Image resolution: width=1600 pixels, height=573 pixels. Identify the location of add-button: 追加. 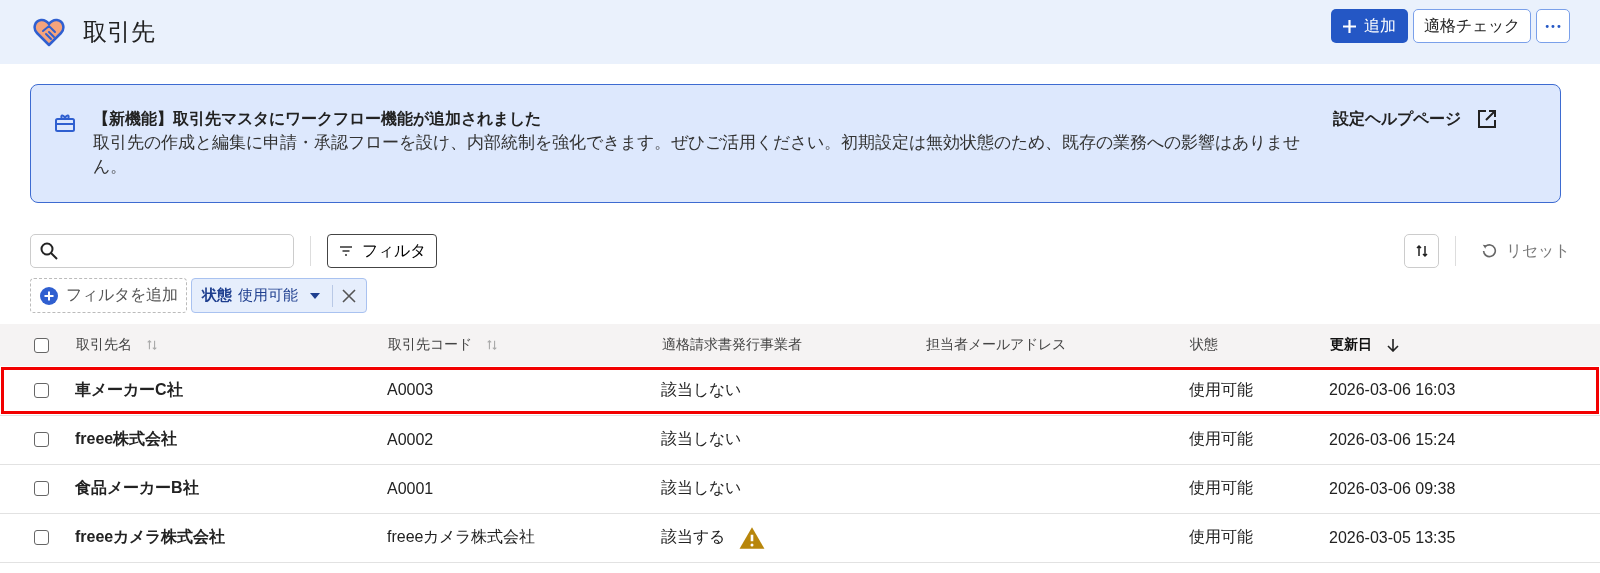
(1369, 26).